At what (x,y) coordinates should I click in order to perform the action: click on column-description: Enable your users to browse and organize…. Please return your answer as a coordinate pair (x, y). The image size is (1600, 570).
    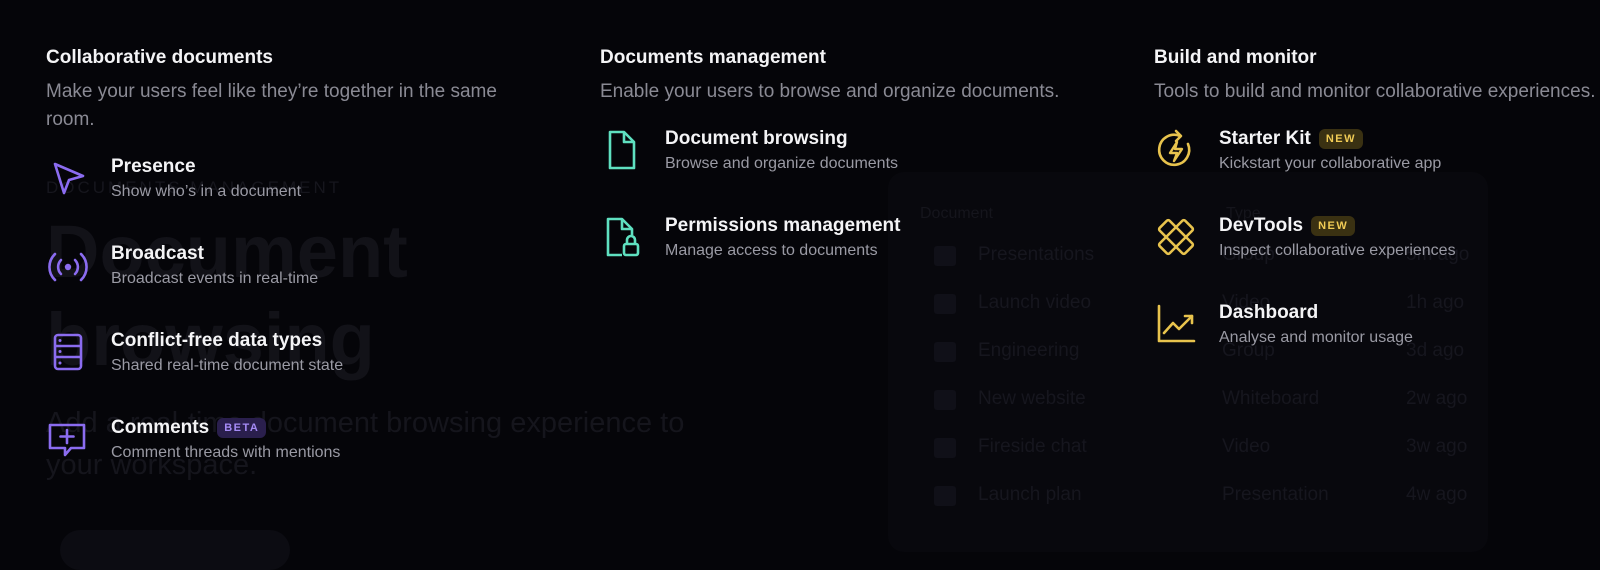
    Looking at the image, I should click on (830, 91).